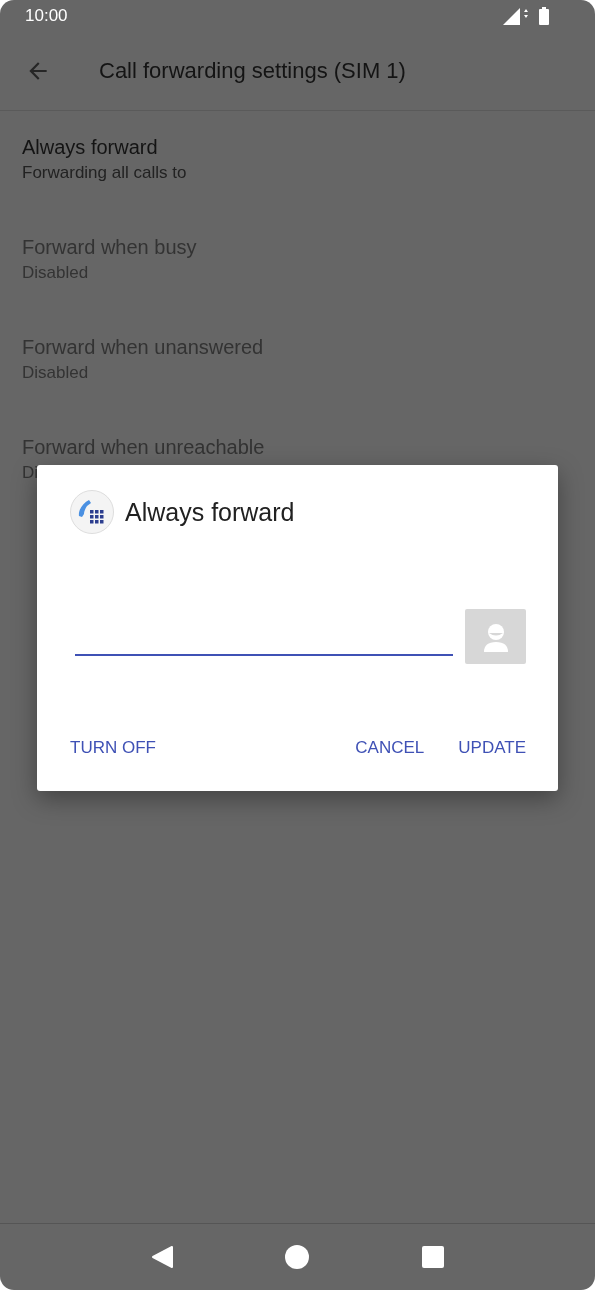 Image resolution: width=595 pixels, height=1290 pixels. Describe the element at coordinates (390, 748) in the screenshot. I see `dialog-button: CANCEL` at that location.